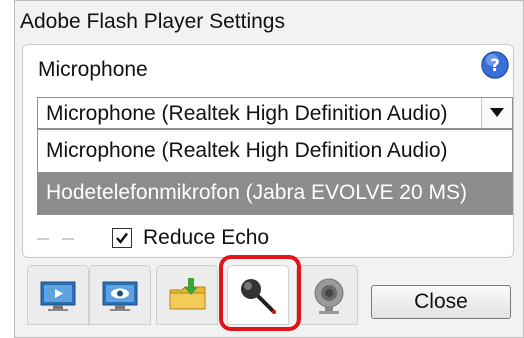 The height and width of the screenshot is (338, 524). What do you see at coordinates (441, 302) in the screenshot?
I see `close-button: Close` at bounding box center [441, 302].